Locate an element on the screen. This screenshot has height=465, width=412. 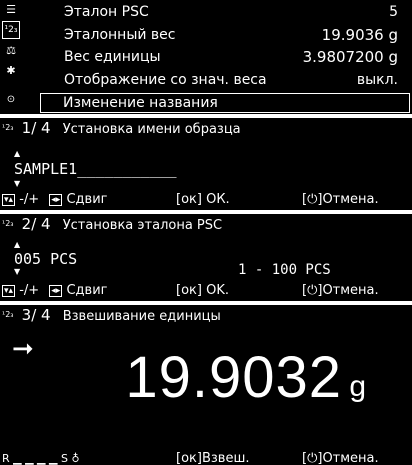
status-indicators: R ▁ ▁ ▁ ▁ S ♁ is located at coordinates (41, 458).